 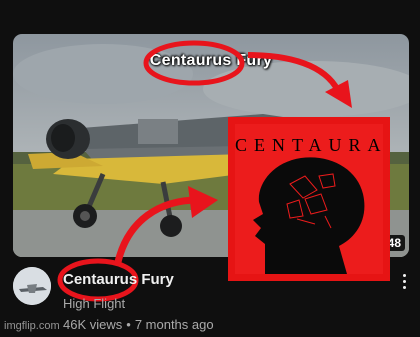 I want to click on channel-avatar, so click(x=32, y=286).